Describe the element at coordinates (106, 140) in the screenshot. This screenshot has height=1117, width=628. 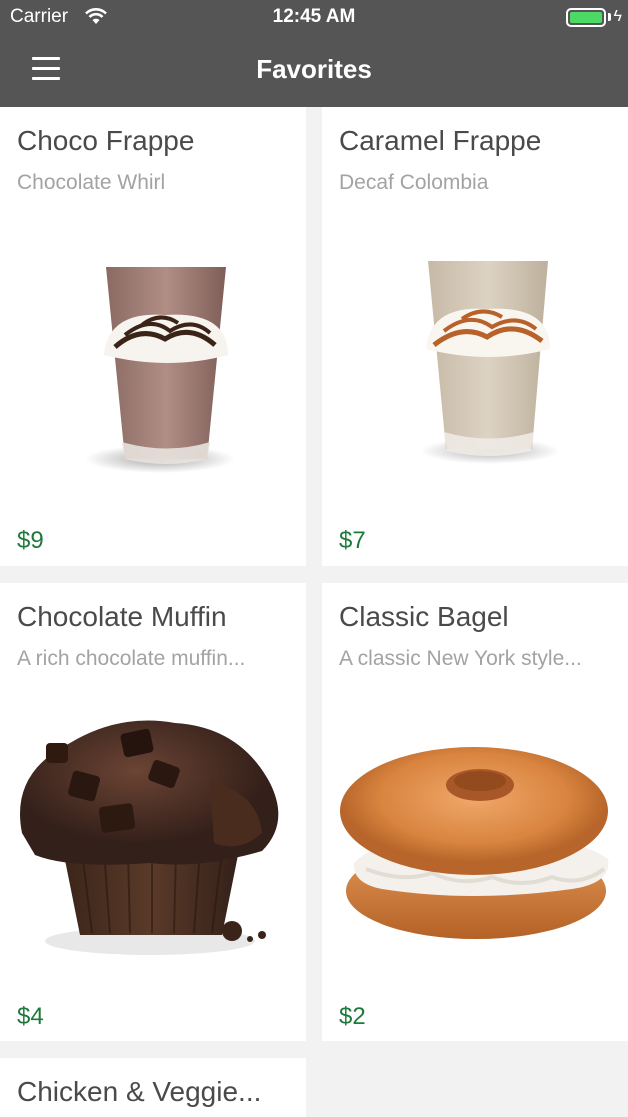
I see `product-name: Choco Frappe` at that location.